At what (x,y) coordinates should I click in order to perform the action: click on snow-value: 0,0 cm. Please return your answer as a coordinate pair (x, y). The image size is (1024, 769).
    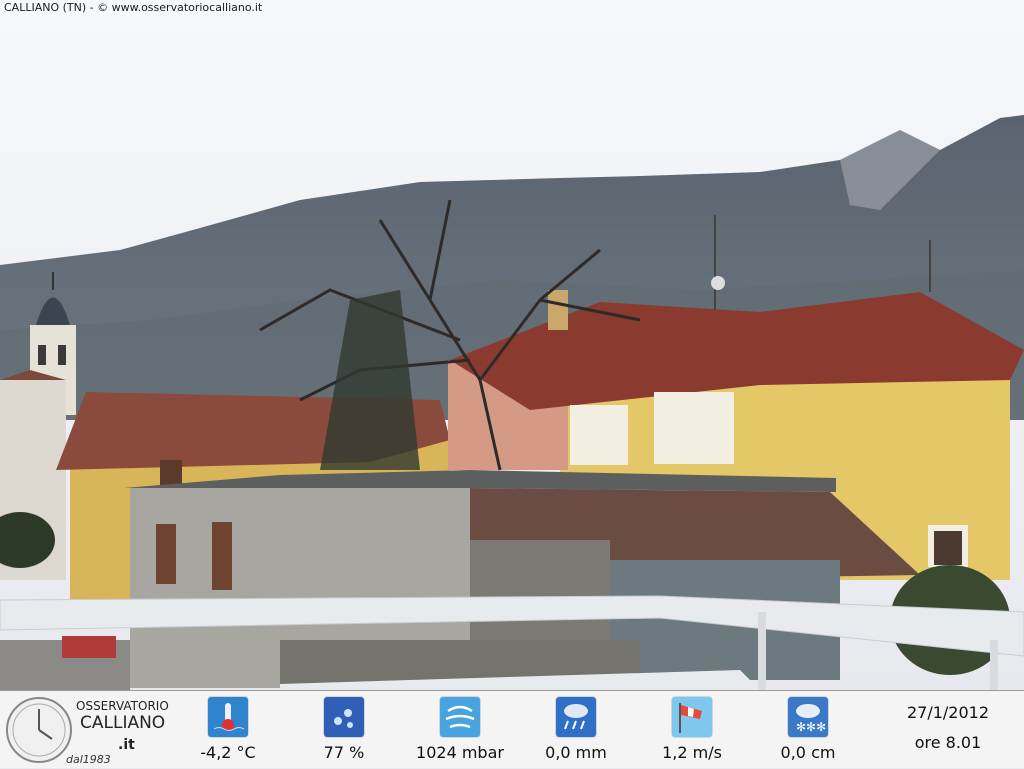
    Looking at the image, I should click on (808, 752).